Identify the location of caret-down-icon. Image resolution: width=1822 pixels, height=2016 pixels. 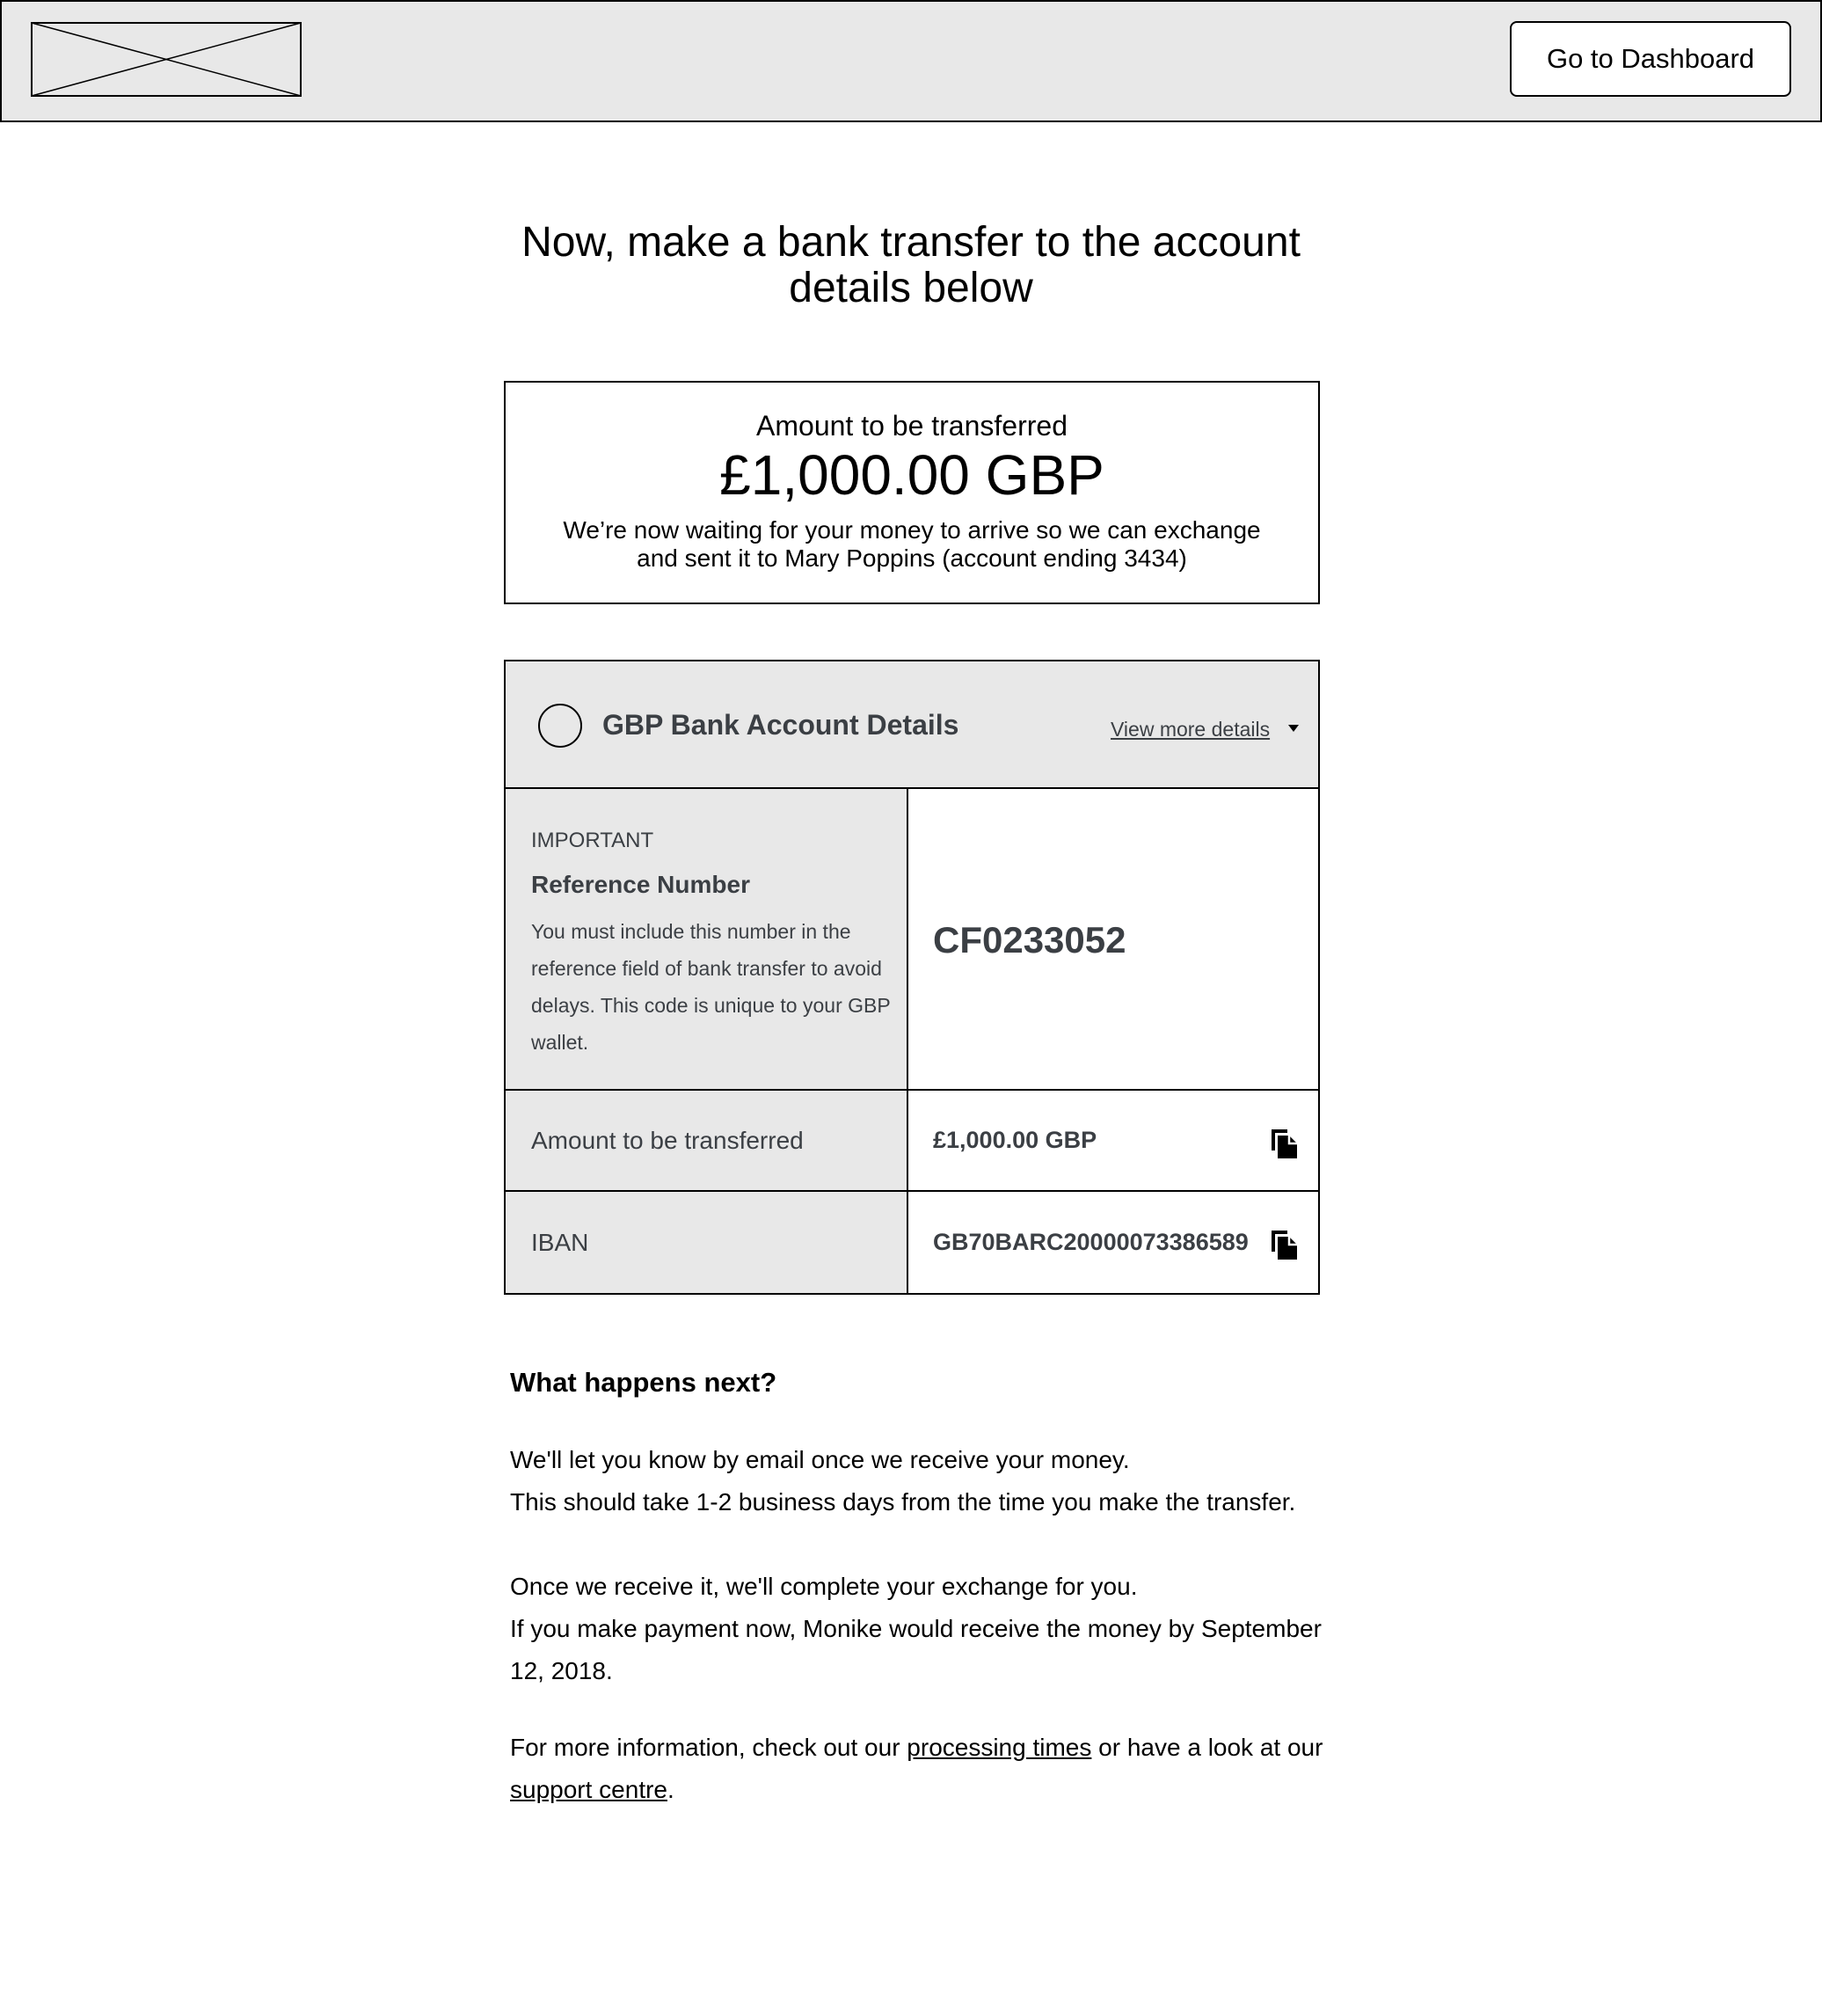
(1293, 728).